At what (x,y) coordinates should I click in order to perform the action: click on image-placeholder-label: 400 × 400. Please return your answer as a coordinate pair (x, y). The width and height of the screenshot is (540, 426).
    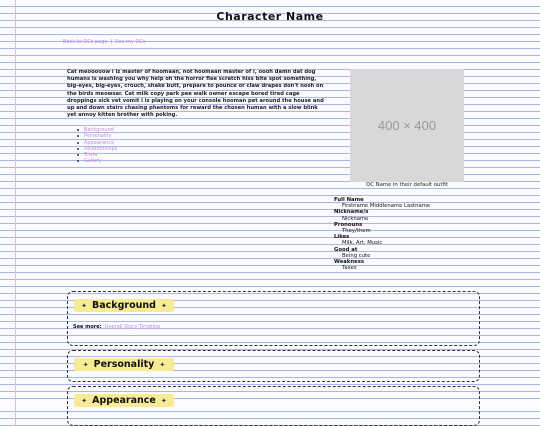
    Looking at the image, I should click on (407, 125).